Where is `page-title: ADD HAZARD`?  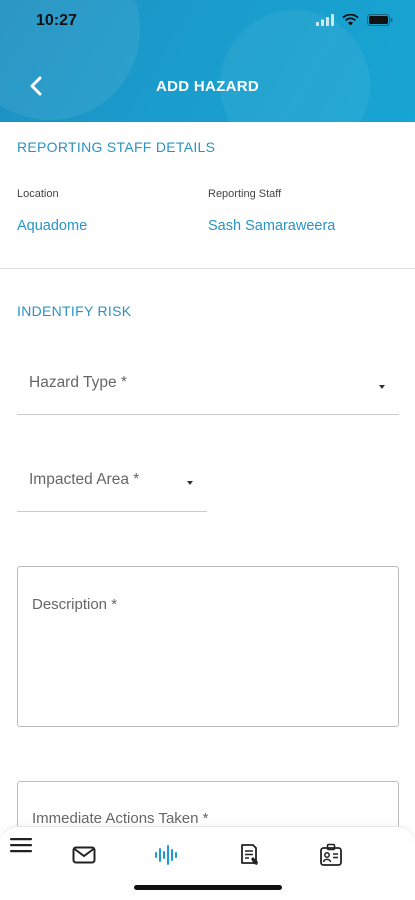
page-title: ADD HAZARD is located at coordinates (207, 86).